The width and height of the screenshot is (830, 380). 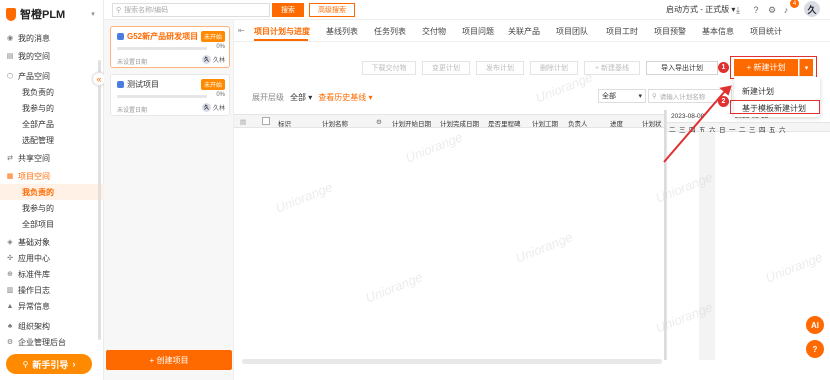 What do you see at coordinates (766, 31) in the screenshot?
I see `tab: 项目统计` at bounding box center [766, 31].